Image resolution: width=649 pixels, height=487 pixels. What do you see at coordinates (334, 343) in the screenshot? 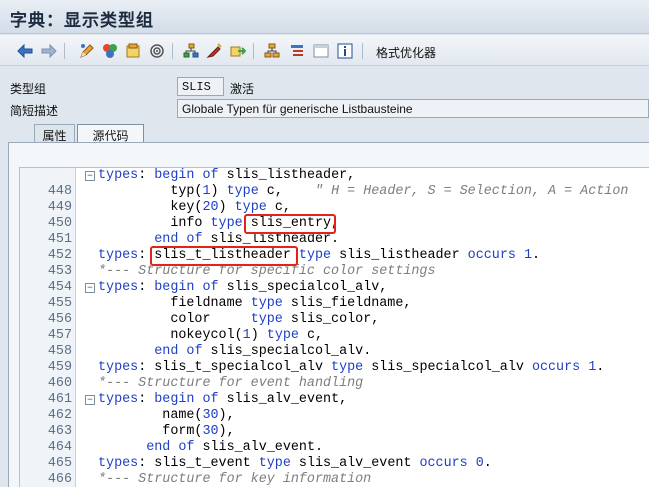
I see `code-line: 458 nokeycol(1) type c,` at bounding box center [334, 343].